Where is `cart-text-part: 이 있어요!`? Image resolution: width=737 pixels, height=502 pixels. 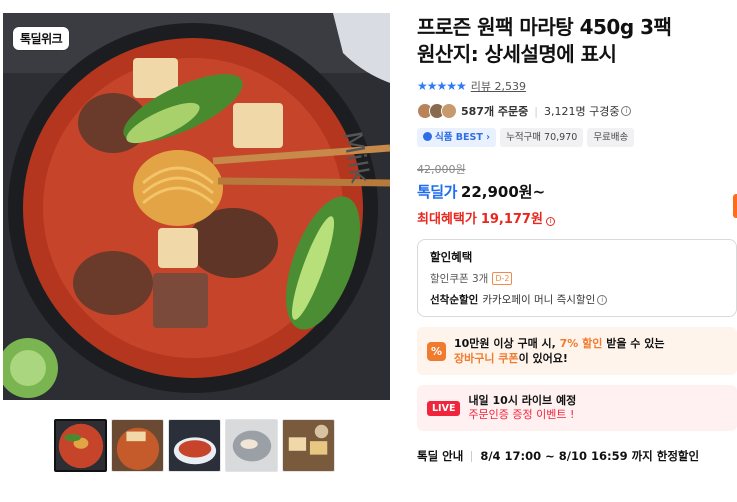
cart-text-part: 이 있어요! is located at coordinates (543, 358).